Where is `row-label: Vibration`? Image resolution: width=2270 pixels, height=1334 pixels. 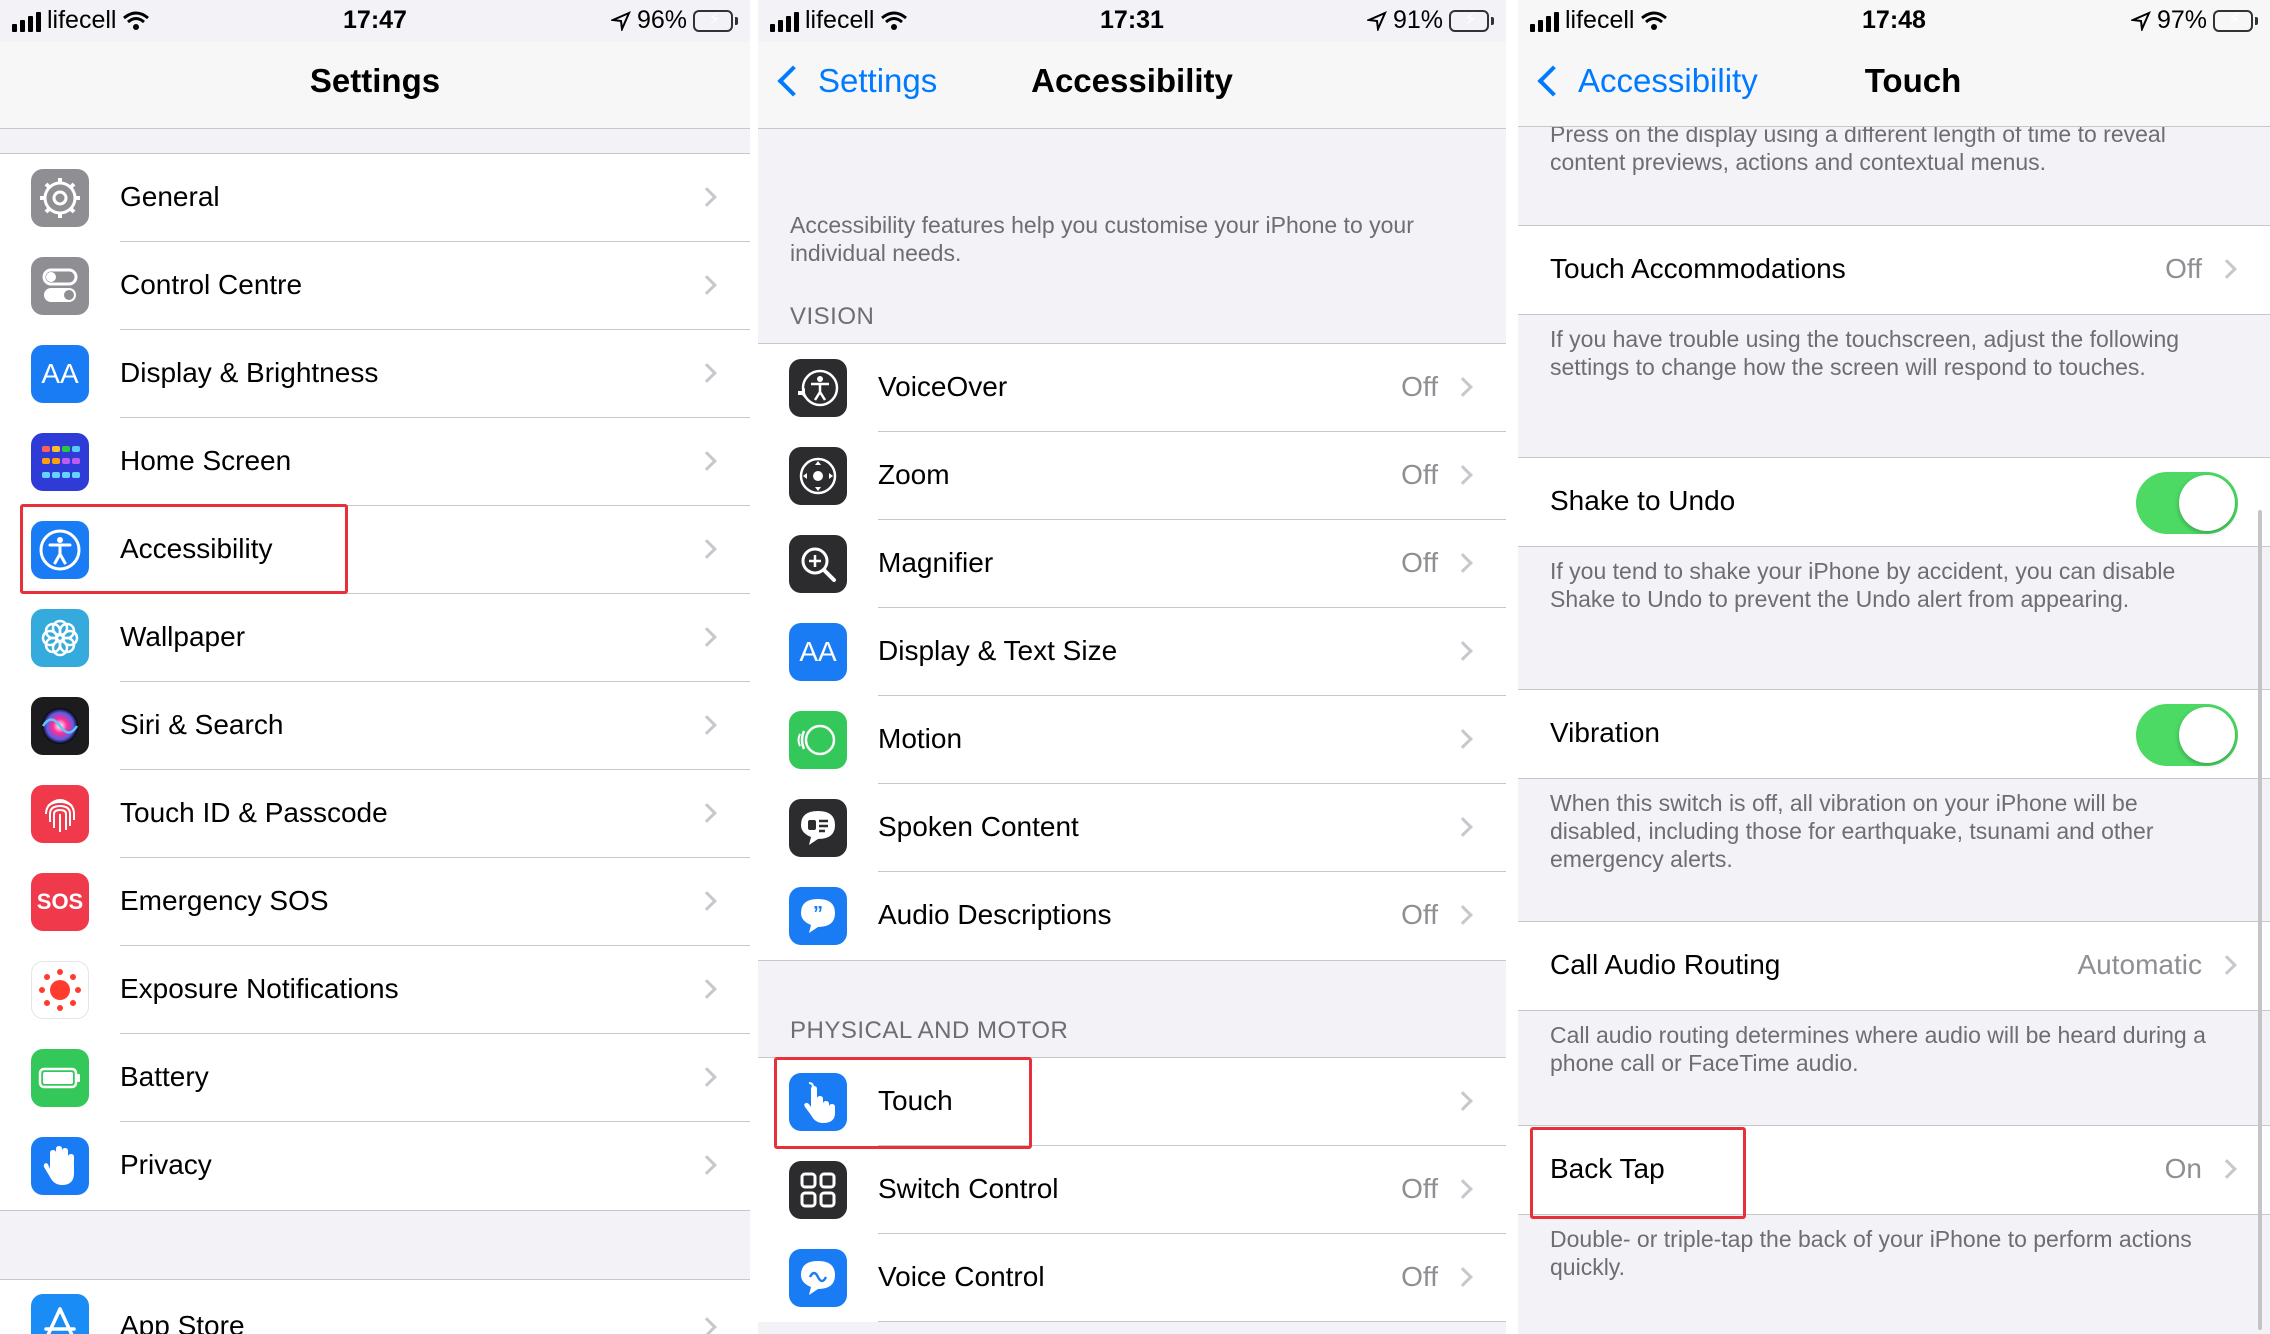 row-label: Vibration is located at coordinates (1605, 732).